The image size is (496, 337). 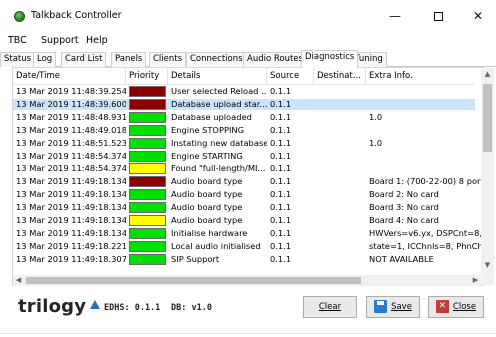 What do you see at coordinates (438, 16) in the screenshot?
I see `maximize-button` at bounding box center [438, 16].